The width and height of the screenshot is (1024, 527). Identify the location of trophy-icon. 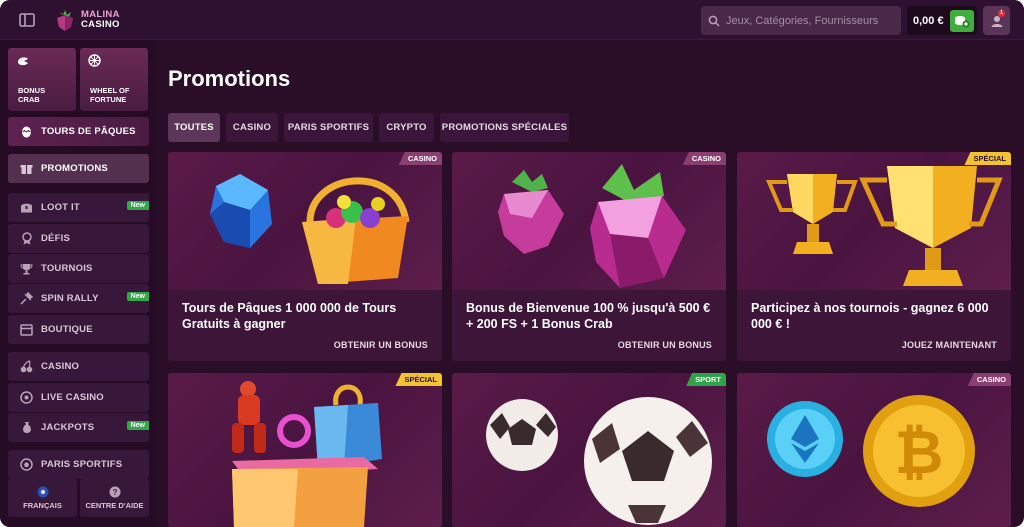
(26, 268).